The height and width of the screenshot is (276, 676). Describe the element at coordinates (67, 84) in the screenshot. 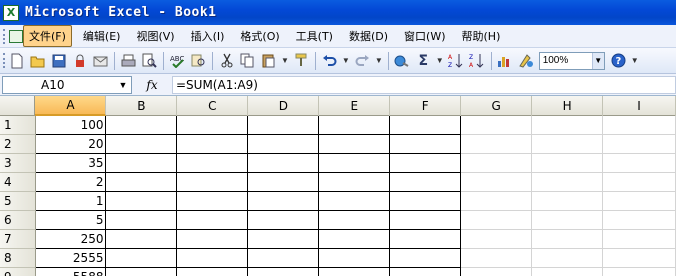

I see `name-box: A10 ▼` at that location.